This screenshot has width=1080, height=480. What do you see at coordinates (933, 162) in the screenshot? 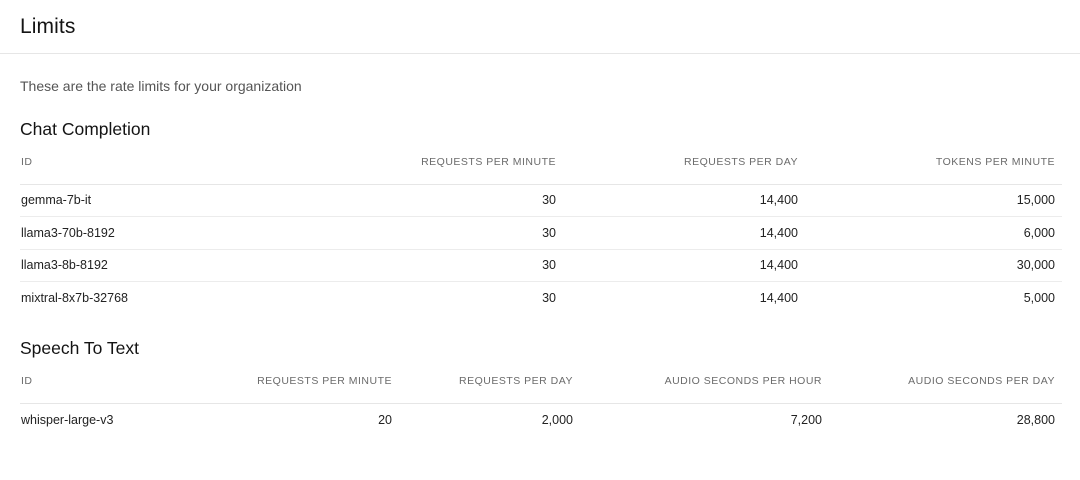
I see `column-header-tokens-per-minute: TOKENS PER MINUTE` at bounding box center [933, 162].